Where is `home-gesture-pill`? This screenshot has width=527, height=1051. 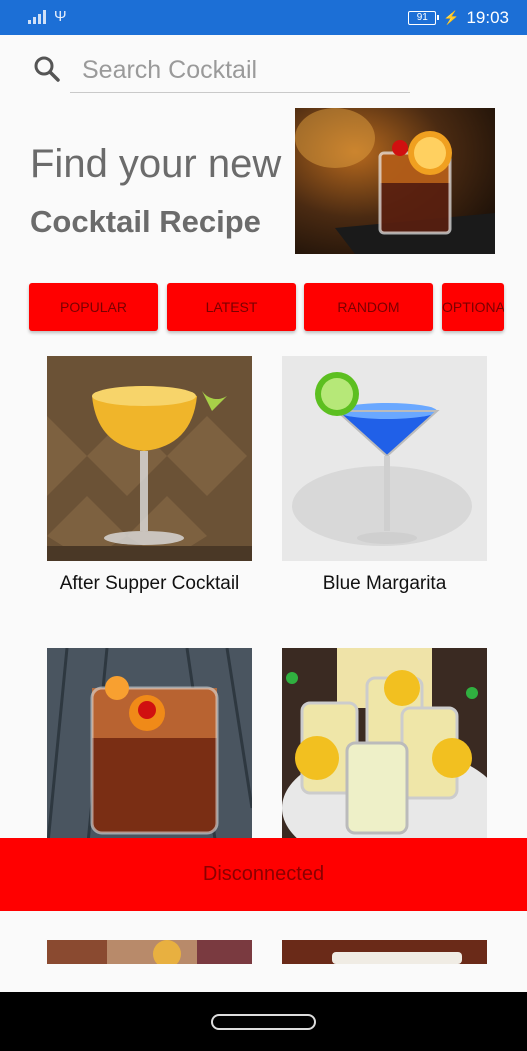 home-gesture-pill is located at coordinates (263, 1022).